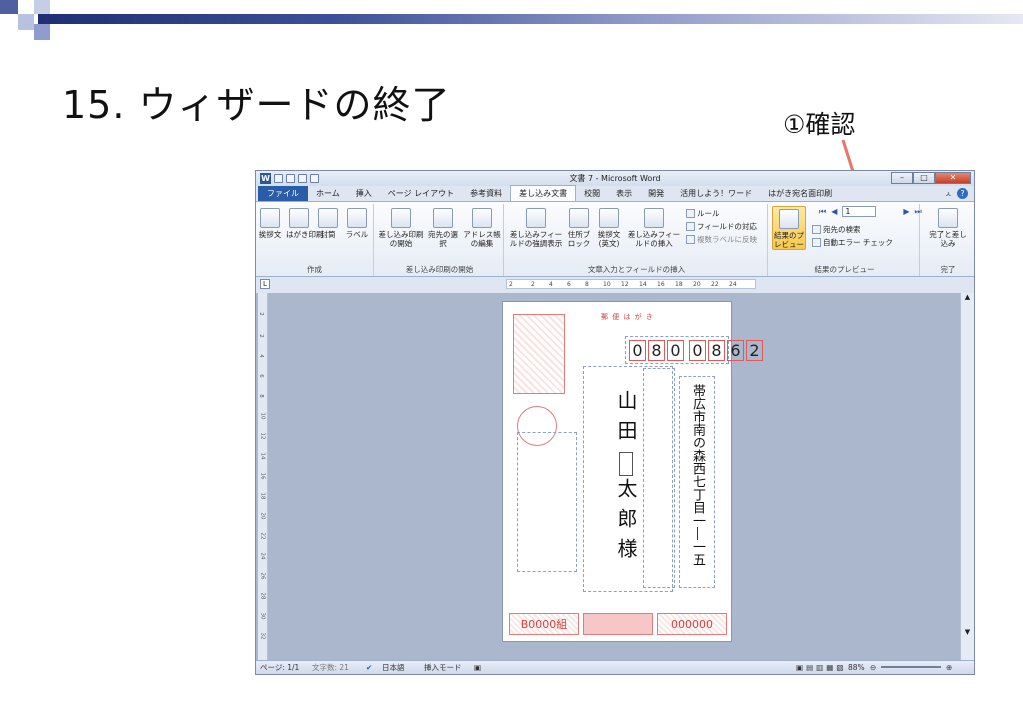 The width and height of the screenshot is (1023, 708). I want to click on postcard-footer: B0000組 000000, so click(618, 624).